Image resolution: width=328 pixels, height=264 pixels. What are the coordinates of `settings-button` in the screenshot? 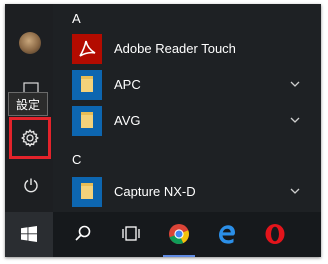 It's located at (30, 138).